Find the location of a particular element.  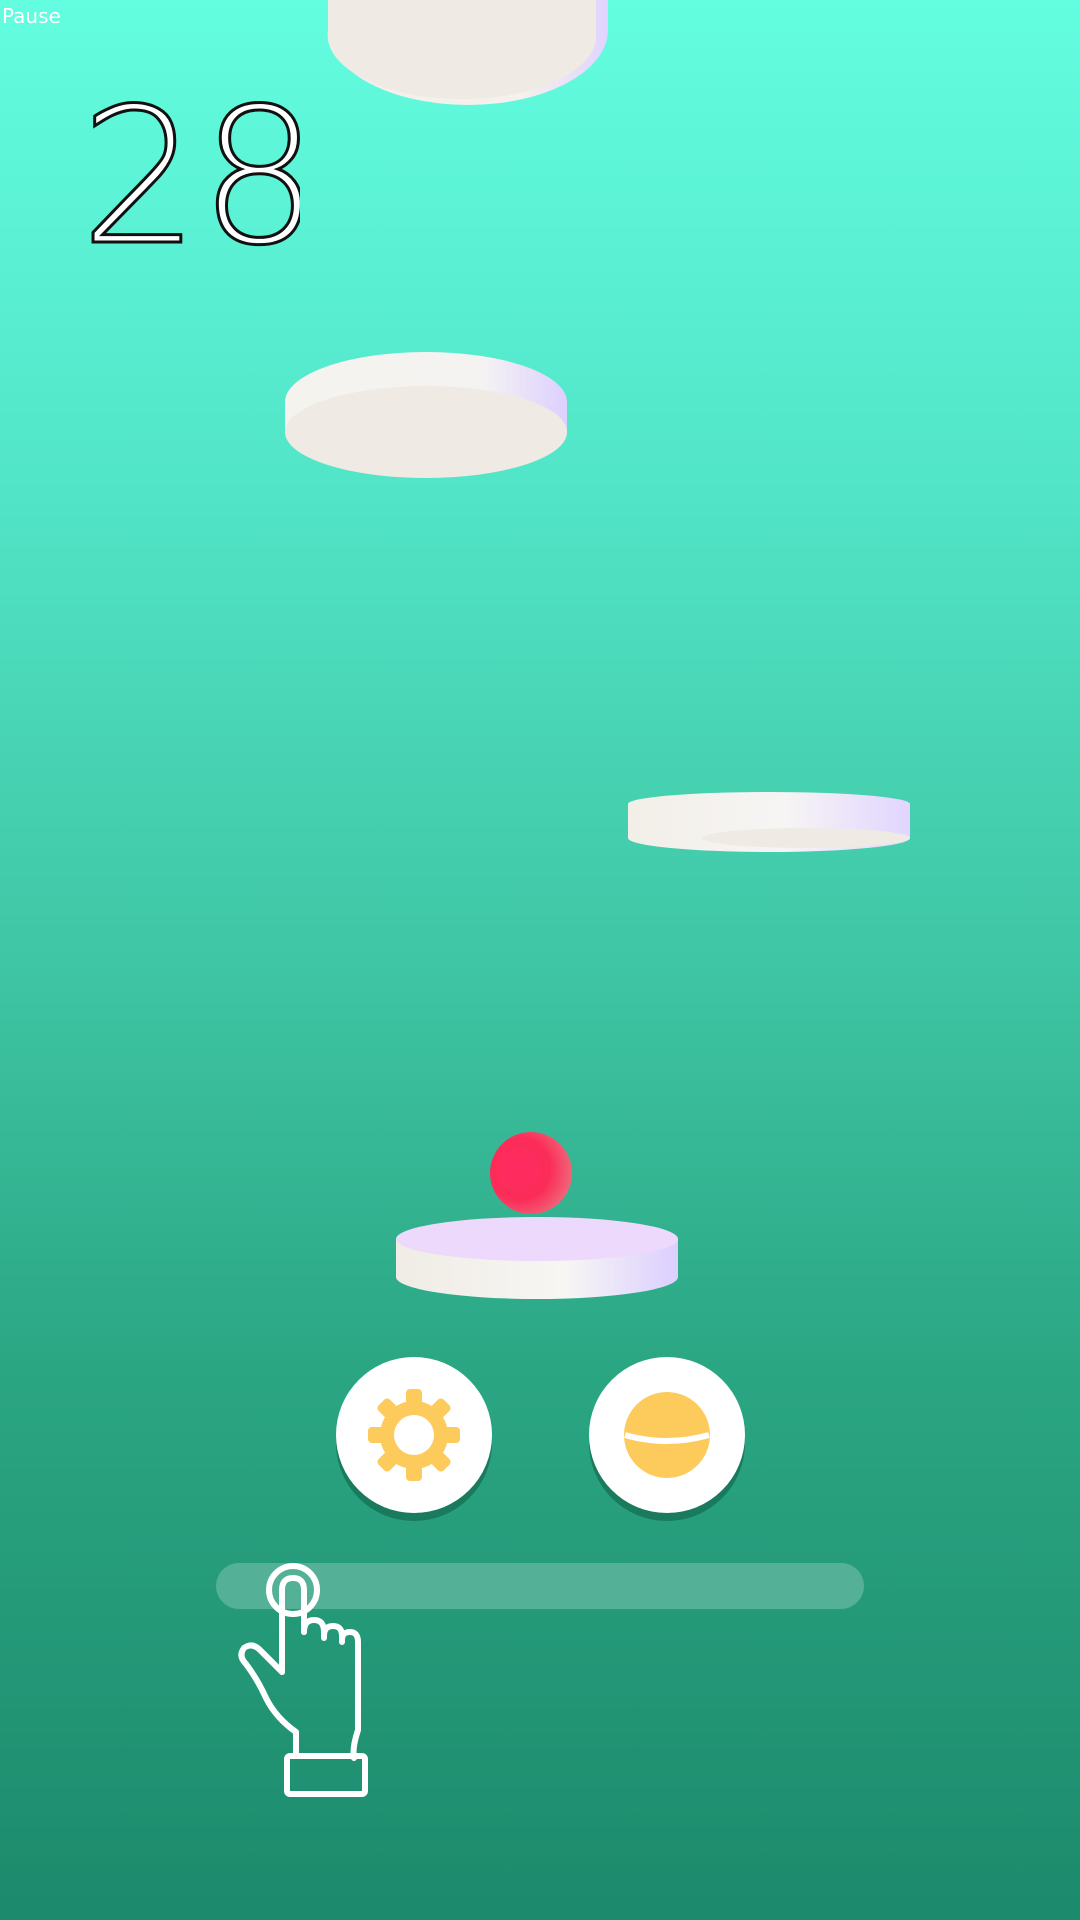

platform-active is located at coordinates (537, 1258).